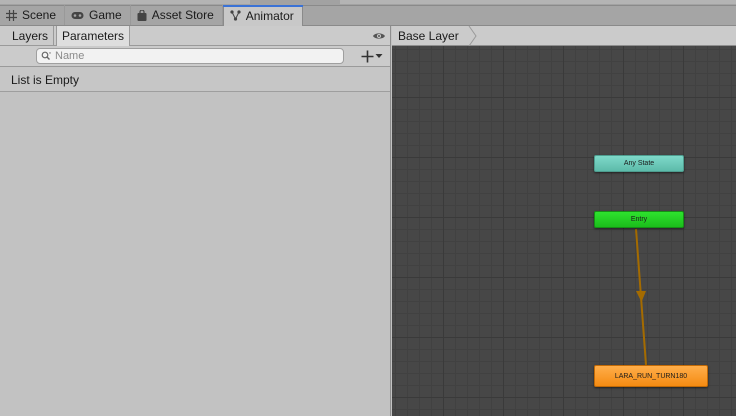 The image size is (736, 416). I want to click on animator-icon, so click(235, 15).